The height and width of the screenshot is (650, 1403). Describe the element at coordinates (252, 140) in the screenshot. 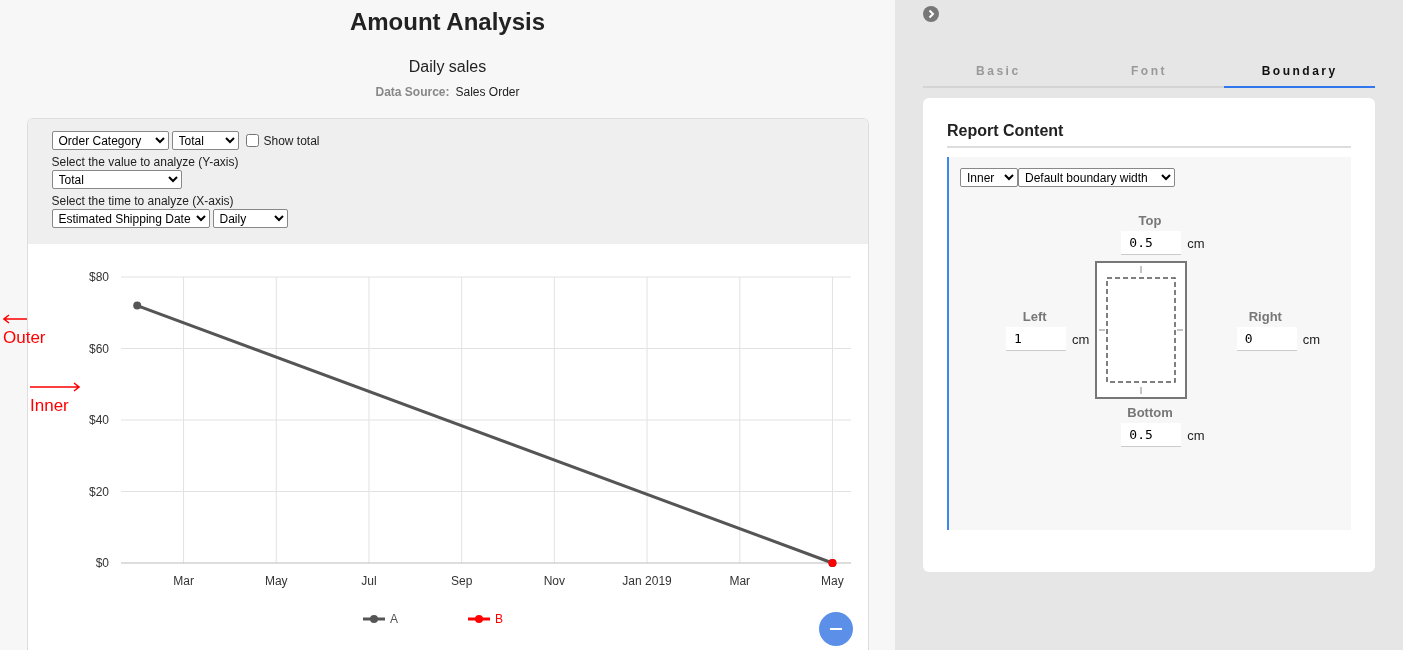

I see `show-total-checkbox` at that location.